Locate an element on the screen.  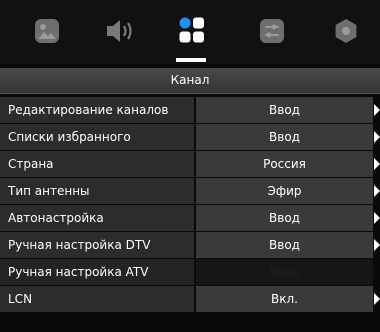
row-label: Ручная настройка DTV is located at coordinates (79, 245).